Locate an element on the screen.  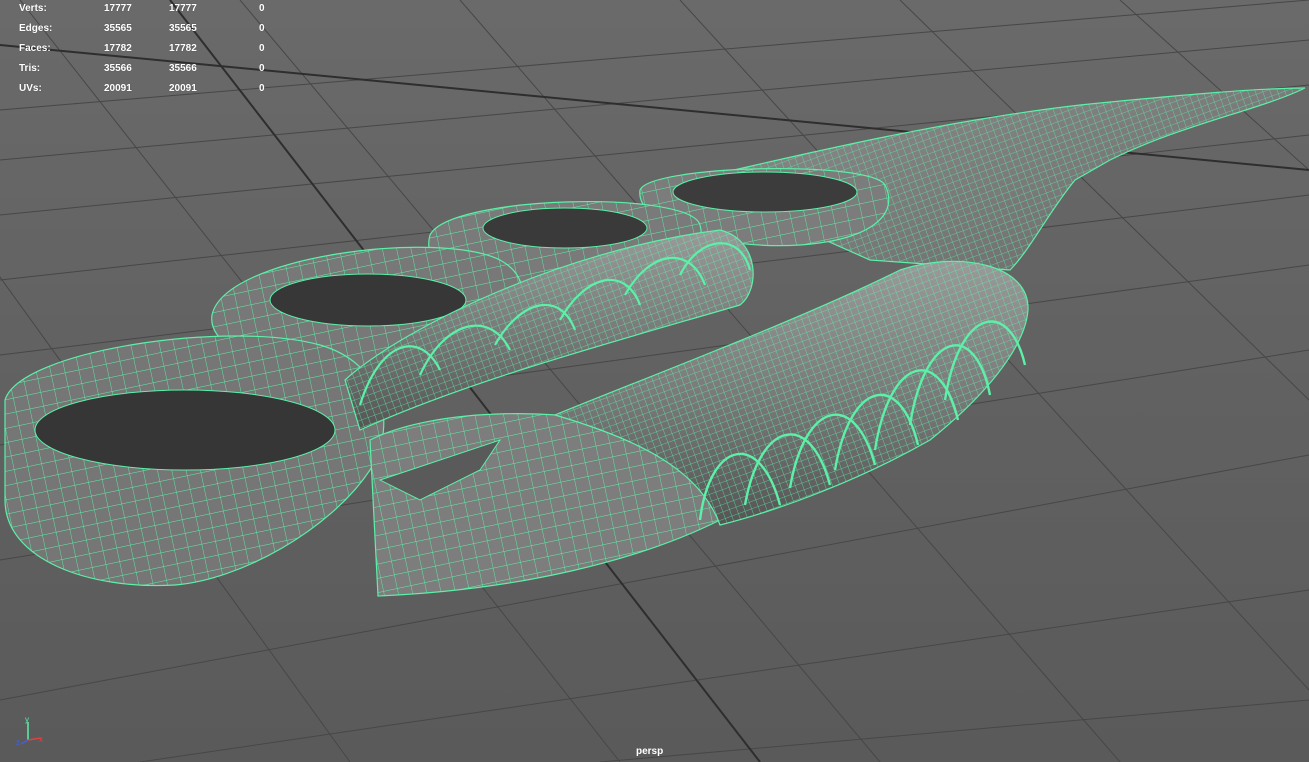
view-axis-icon: y x z is located at coordinates (29, 731).